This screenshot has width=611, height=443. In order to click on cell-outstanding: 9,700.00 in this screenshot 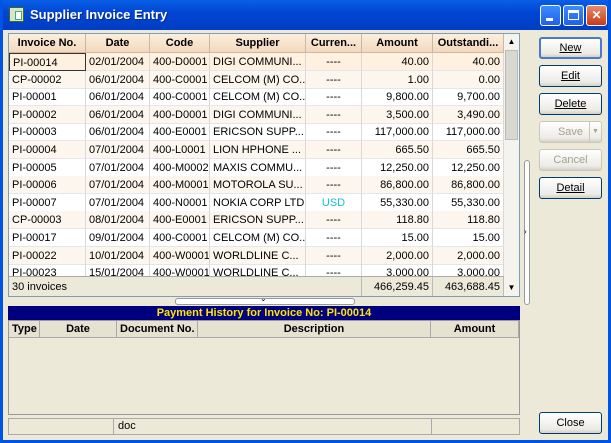, I will do `click(468, 97)`.